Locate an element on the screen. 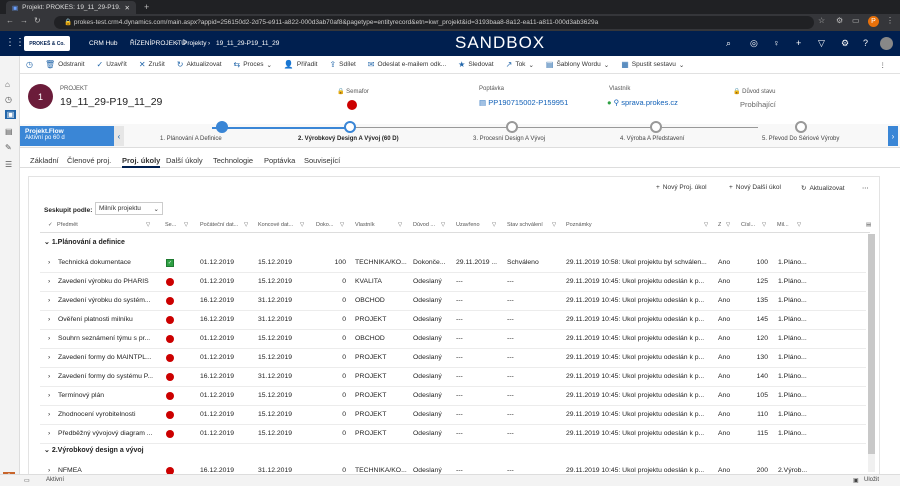 The width and height of the screenshot is (900, 486). browser-menu-icon: ⋮ is located at coordinates (890, 20).